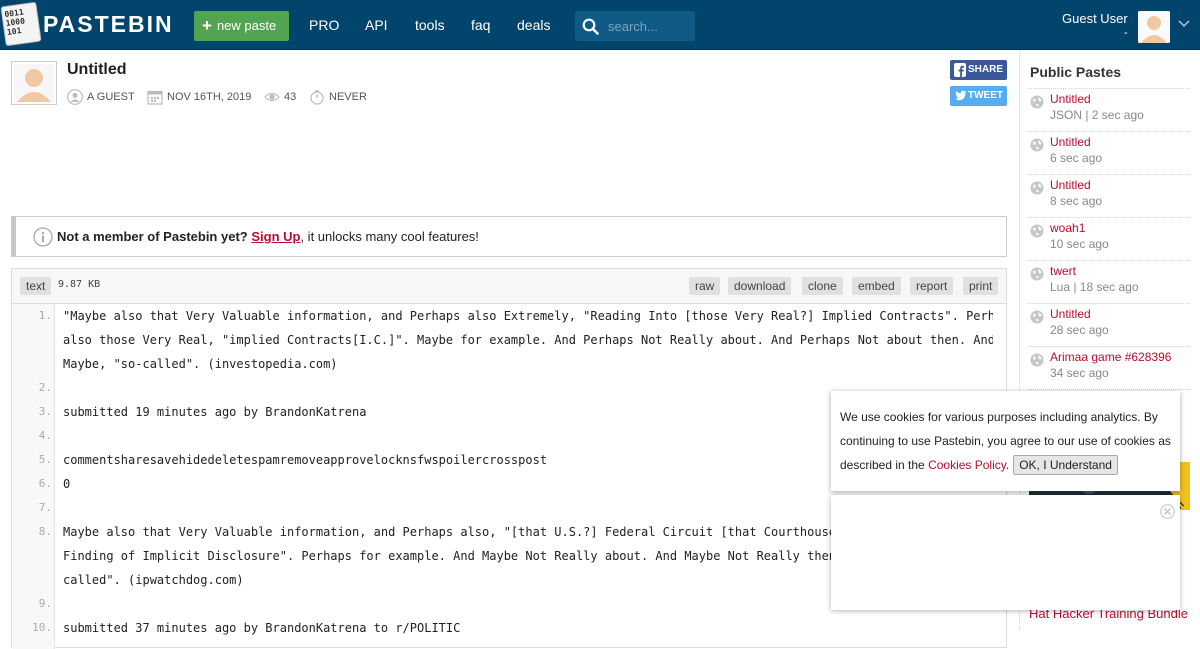 The height and width of the screenshot is (649, 1200). Describe the element at coordinates (981, 286) in the screenshot. I see `print-button: print` at that location.